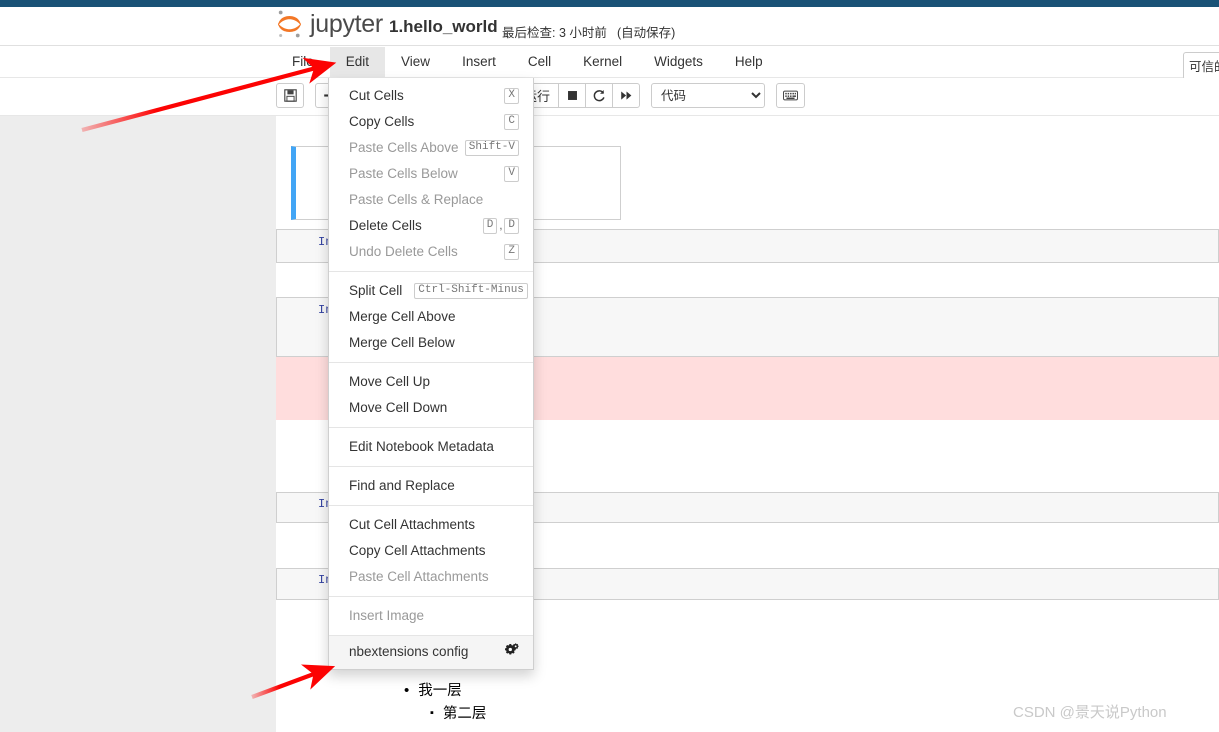 Image resolution: width=1219 pixels, height=732 pixels. Describe the element at coordinates (385, 225) in the screenshot. I see `menu-item-label: Delete Cells` at that location.